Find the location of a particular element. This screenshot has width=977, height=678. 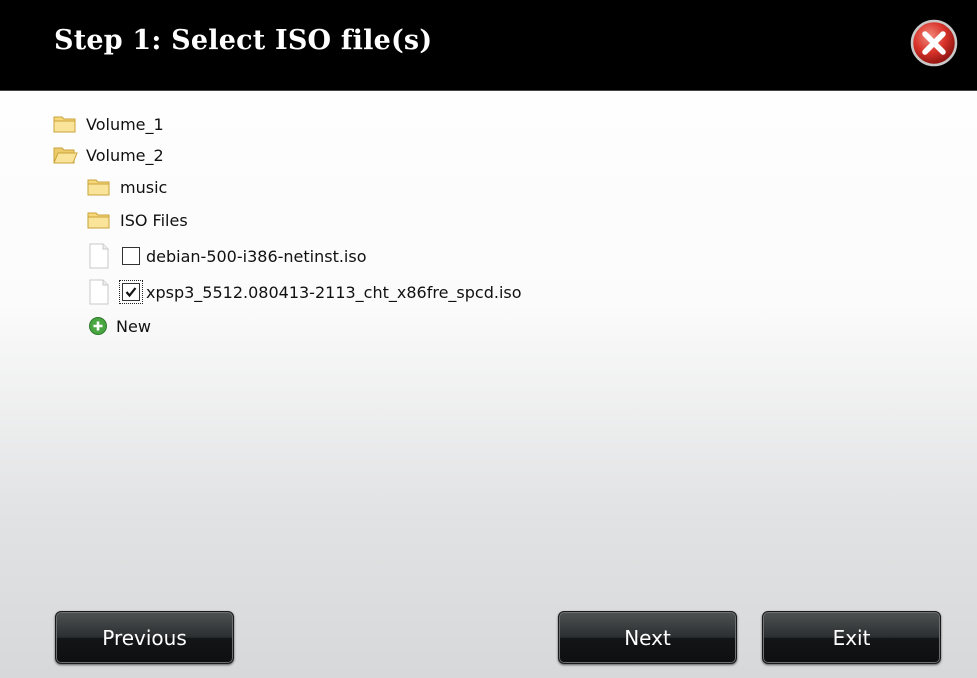

exit-button: Exit is located at coordinates (851, 637).